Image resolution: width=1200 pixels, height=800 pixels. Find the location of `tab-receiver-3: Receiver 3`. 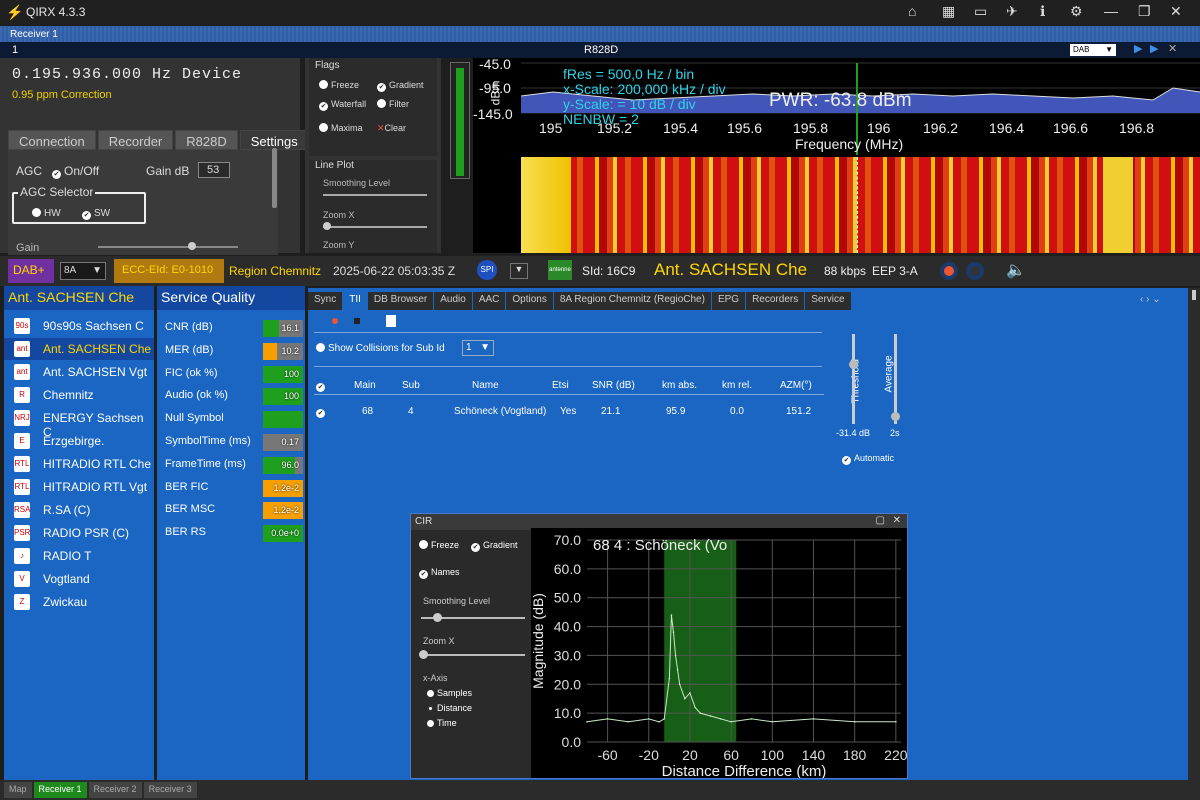

tab-receiver-3: Receiver 3 is located at coordinates (170, 790).